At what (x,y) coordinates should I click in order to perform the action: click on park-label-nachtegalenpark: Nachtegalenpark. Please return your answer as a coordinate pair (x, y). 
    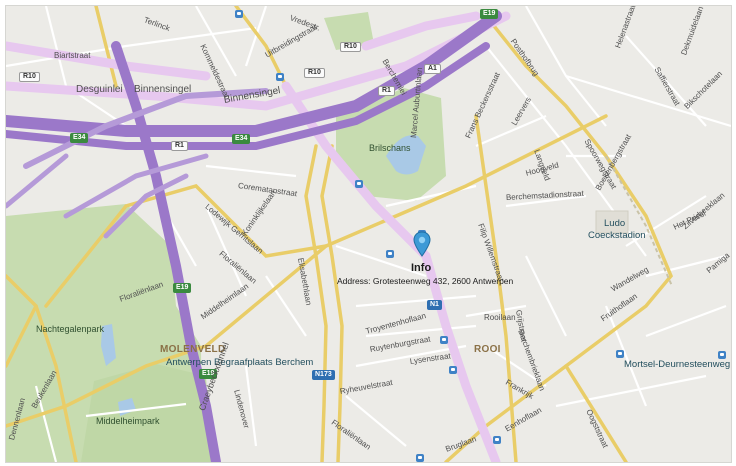
    Looking at the image, I should click on (70, 329).